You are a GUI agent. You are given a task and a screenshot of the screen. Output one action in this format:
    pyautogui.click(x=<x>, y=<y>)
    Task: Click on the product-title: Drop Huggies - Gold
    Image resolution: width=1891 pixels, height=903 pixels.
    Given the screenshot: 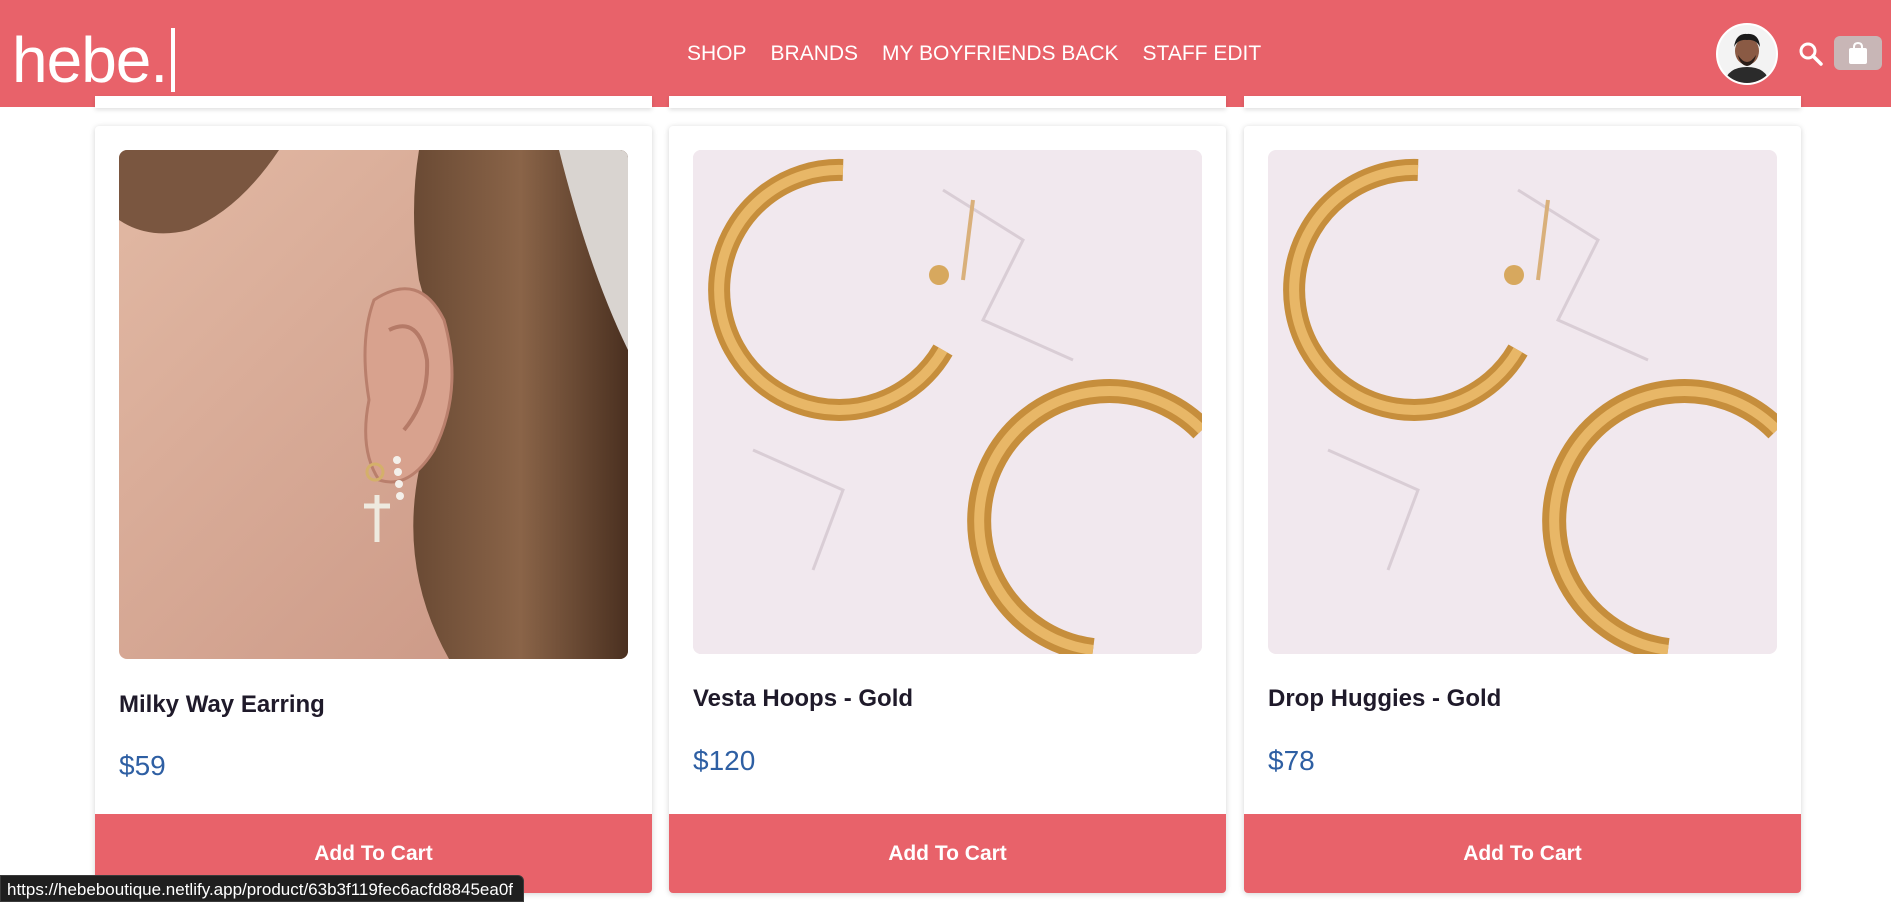 What is the action you would take?
    pyautogui.click(x=1384, y=699)
    